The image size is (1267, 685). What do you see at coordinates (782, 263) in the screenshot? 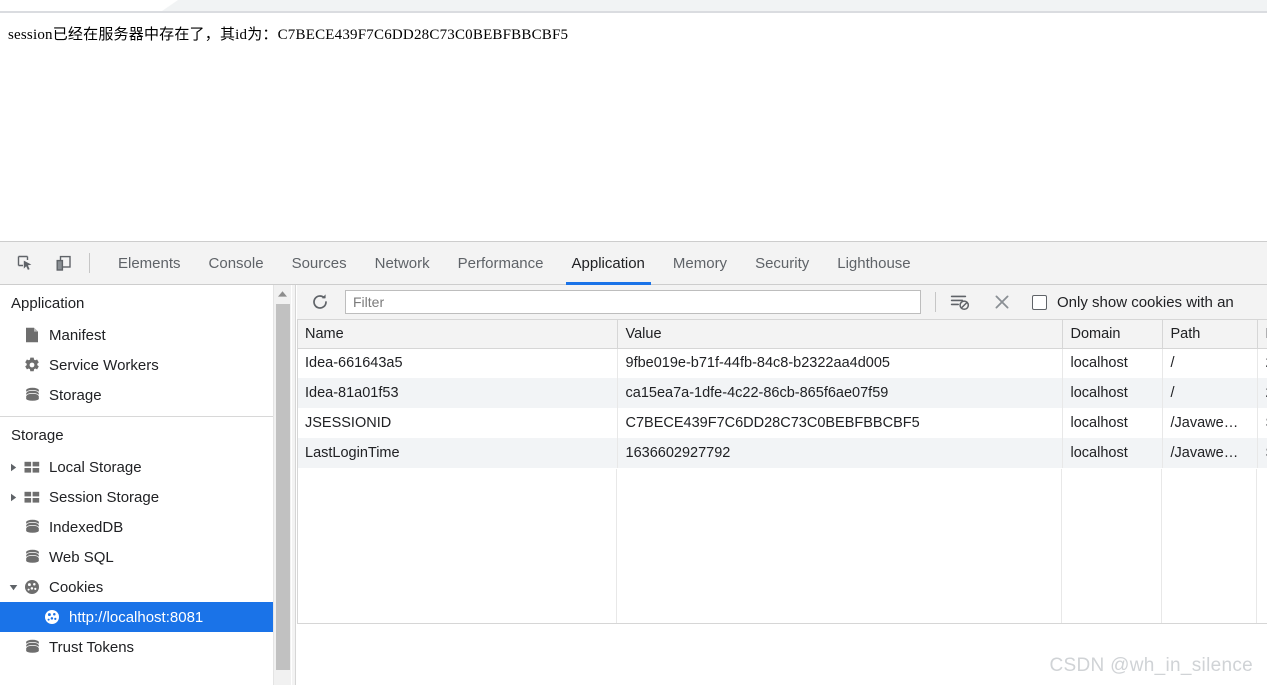
I see `tab-security: Security` at bounding box center [782, 263].